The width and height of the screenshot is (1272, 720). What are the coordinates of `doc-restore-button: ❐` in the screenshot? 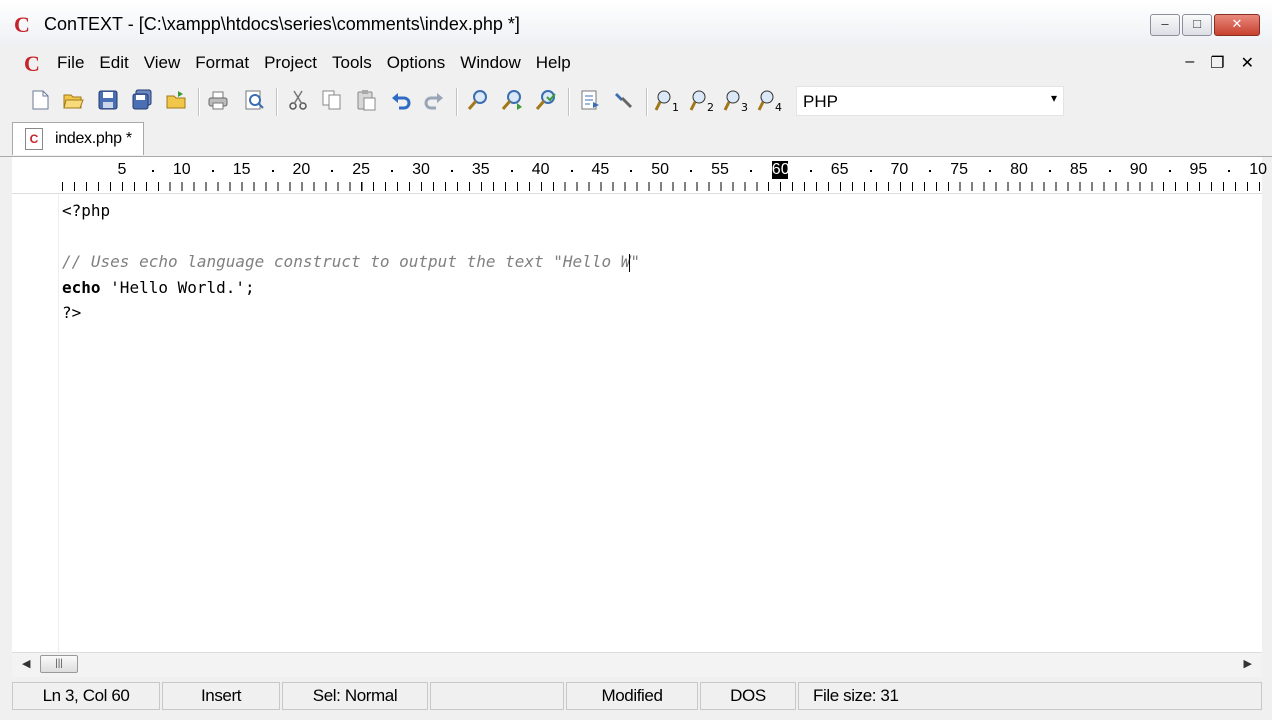 It's located at (1217, 63).